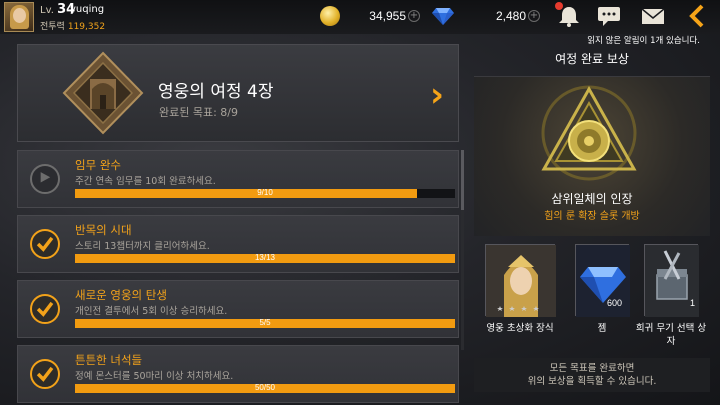  Describe the element at coordinates (443, 16) in the screenshot. I see `gem-icon` at that location.